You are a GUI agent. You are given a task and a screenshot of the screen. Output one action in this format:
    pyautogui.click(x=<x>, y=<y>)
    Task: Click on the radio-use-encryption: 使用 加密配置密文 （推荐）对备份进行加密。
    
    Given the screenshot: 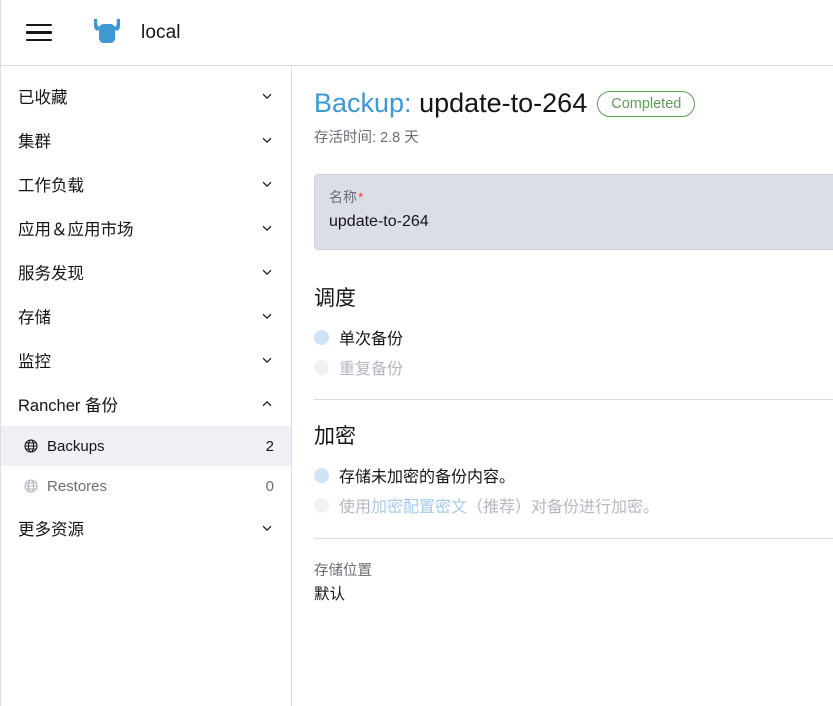 What is the action you would take?
    pyautogui.click(x=573, y=505)
    